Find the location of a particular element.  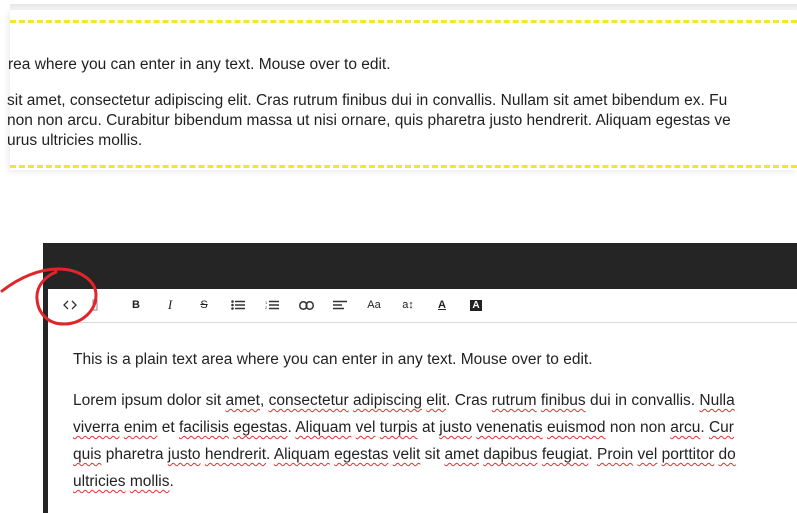

font-family-icon: Aa is located at coordinates (374, 305).